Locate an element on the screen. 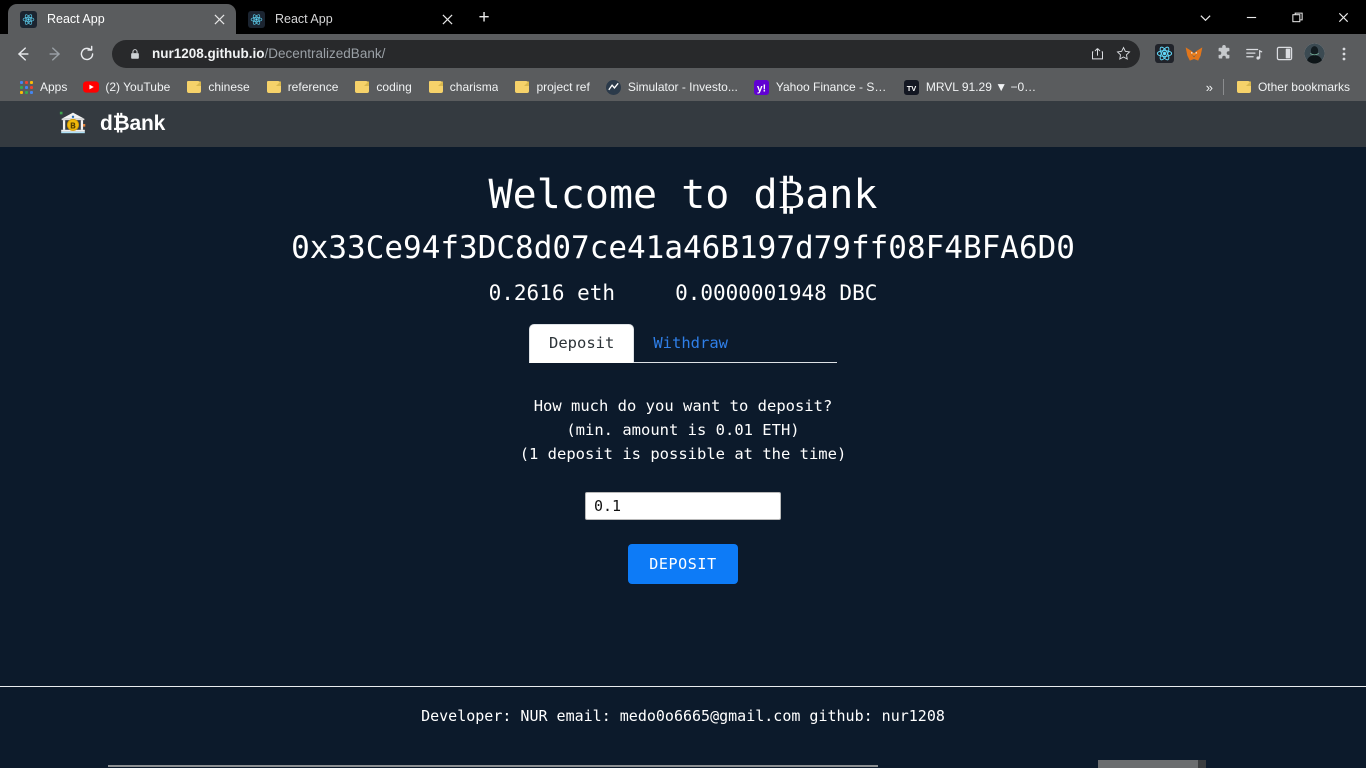 This screenshot has width=1366, height=768. maximize-icon is located at coordinates (1297, 17).